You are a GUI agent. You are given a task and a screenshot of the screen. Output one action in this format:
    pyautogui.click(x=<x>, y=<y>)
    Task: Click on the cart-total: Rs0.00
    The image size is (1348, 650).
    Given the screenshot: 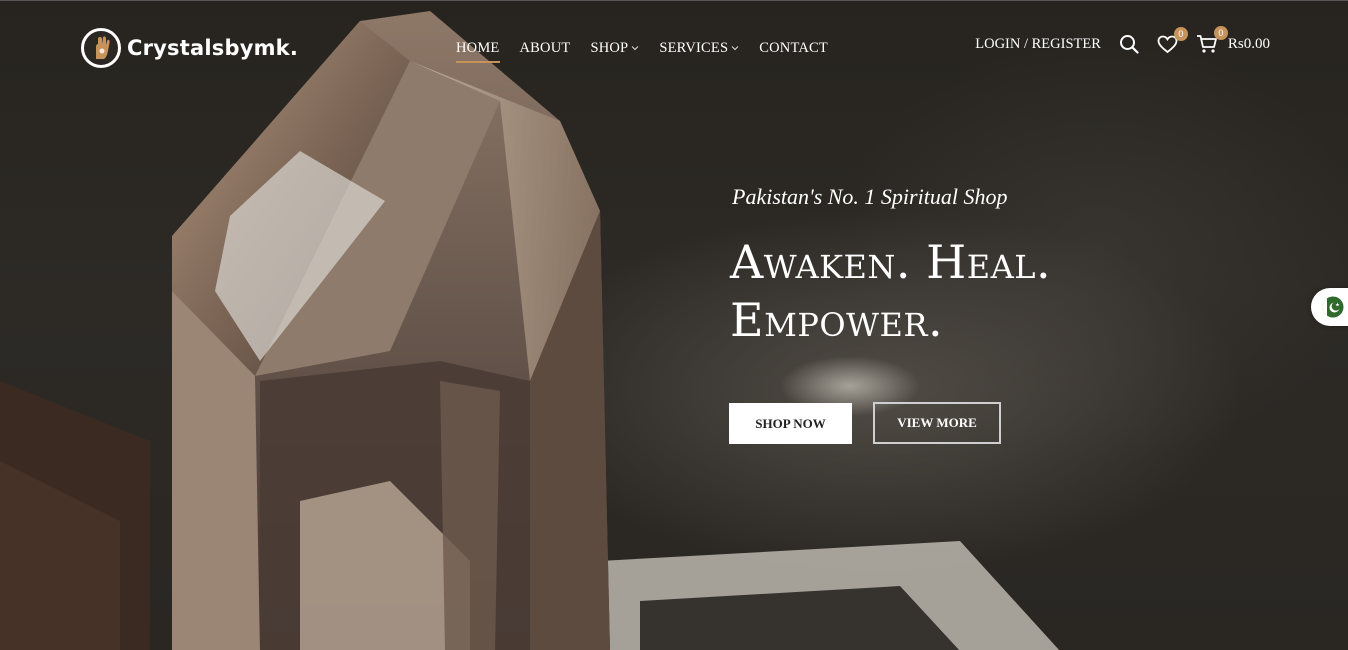 What is the action you would take?
    pyautogui.click(x=1249, y=44)
    